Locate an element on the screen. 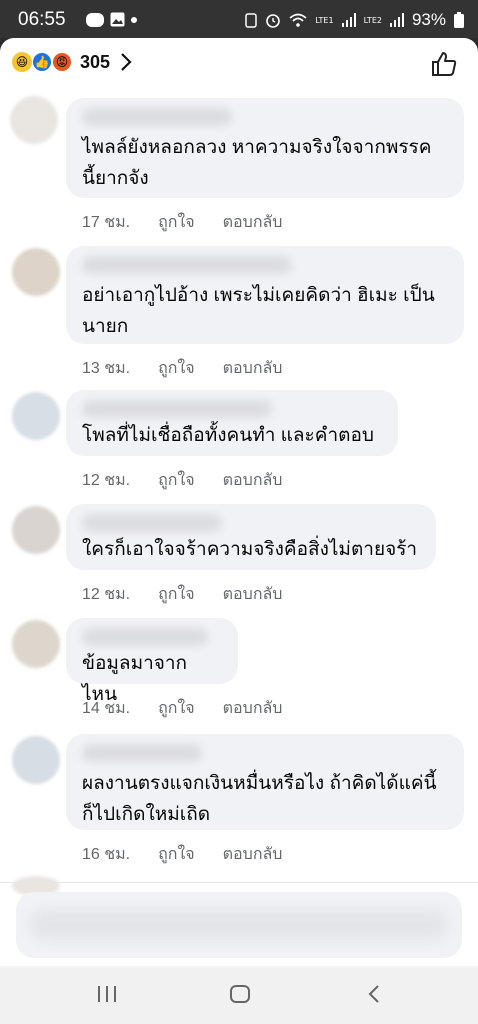 The image size is (478, 1024). comment-actions: 14 ชม. ถูกใจ ตอบกลับ is located at coordinates (182, 708).